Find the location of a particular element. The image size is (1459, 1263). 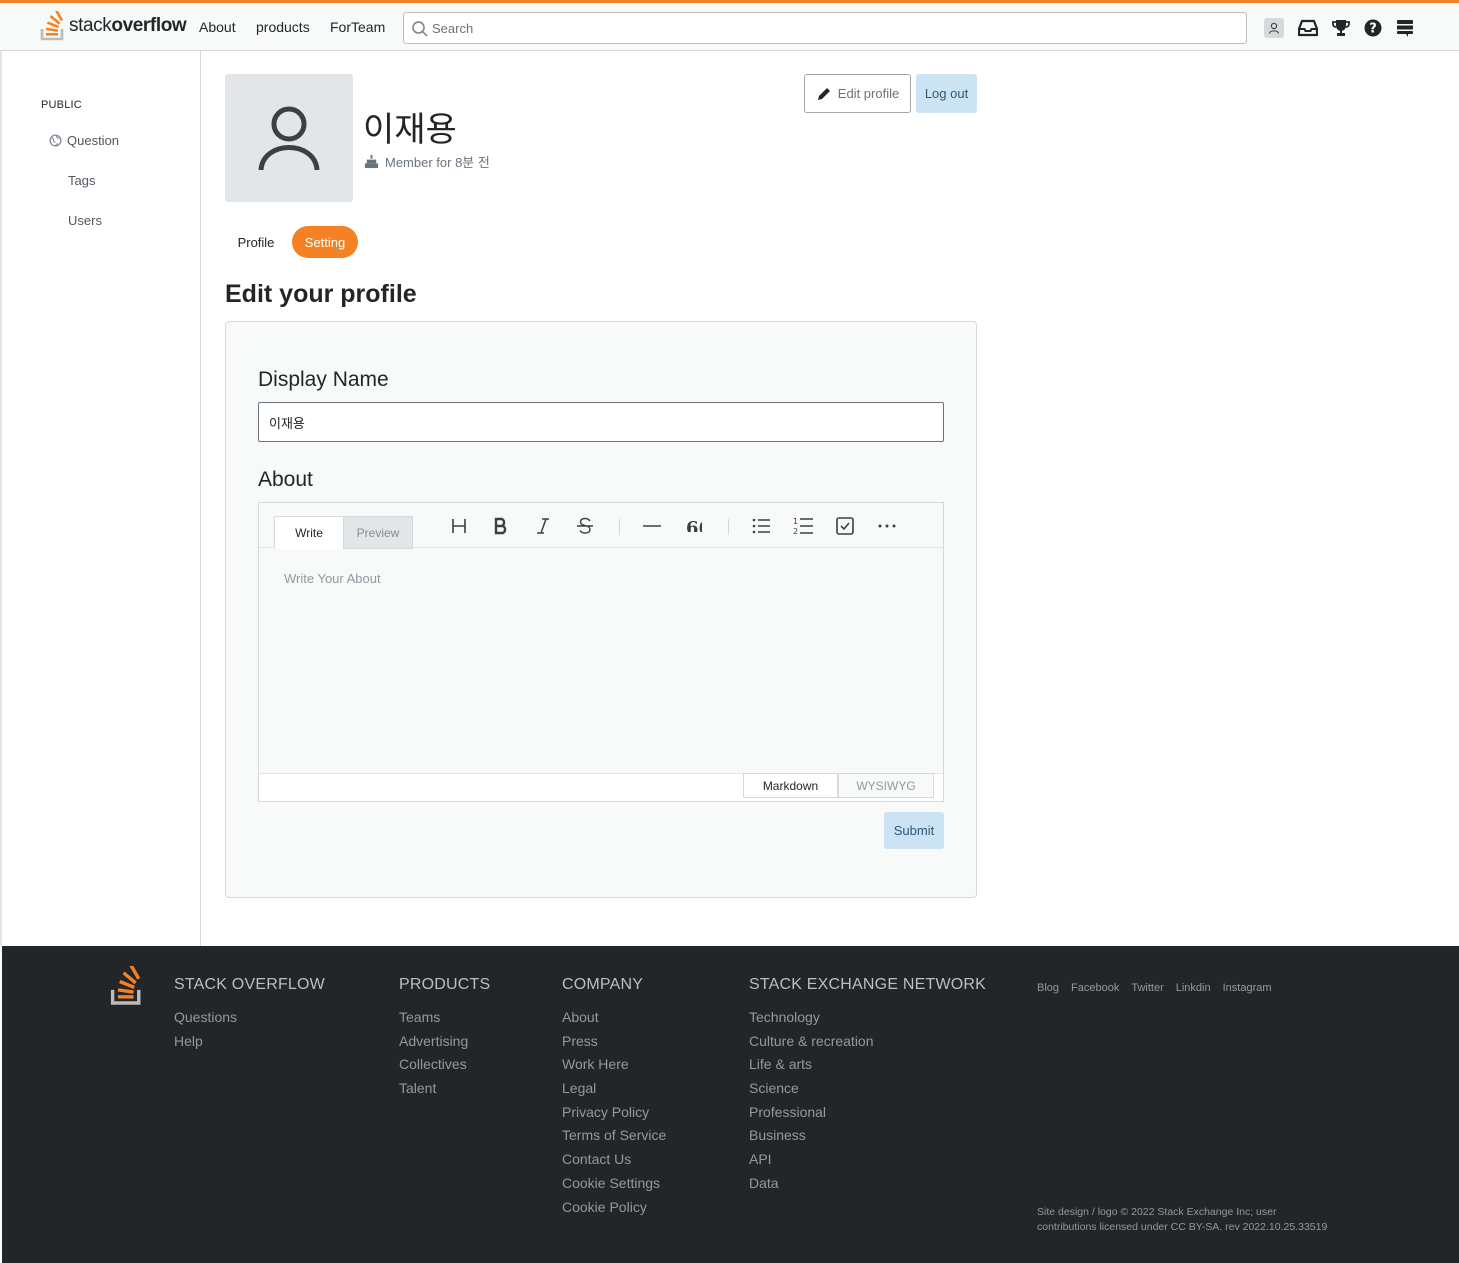

sidebar-item-users: Users is located at coordinates (85, 220).